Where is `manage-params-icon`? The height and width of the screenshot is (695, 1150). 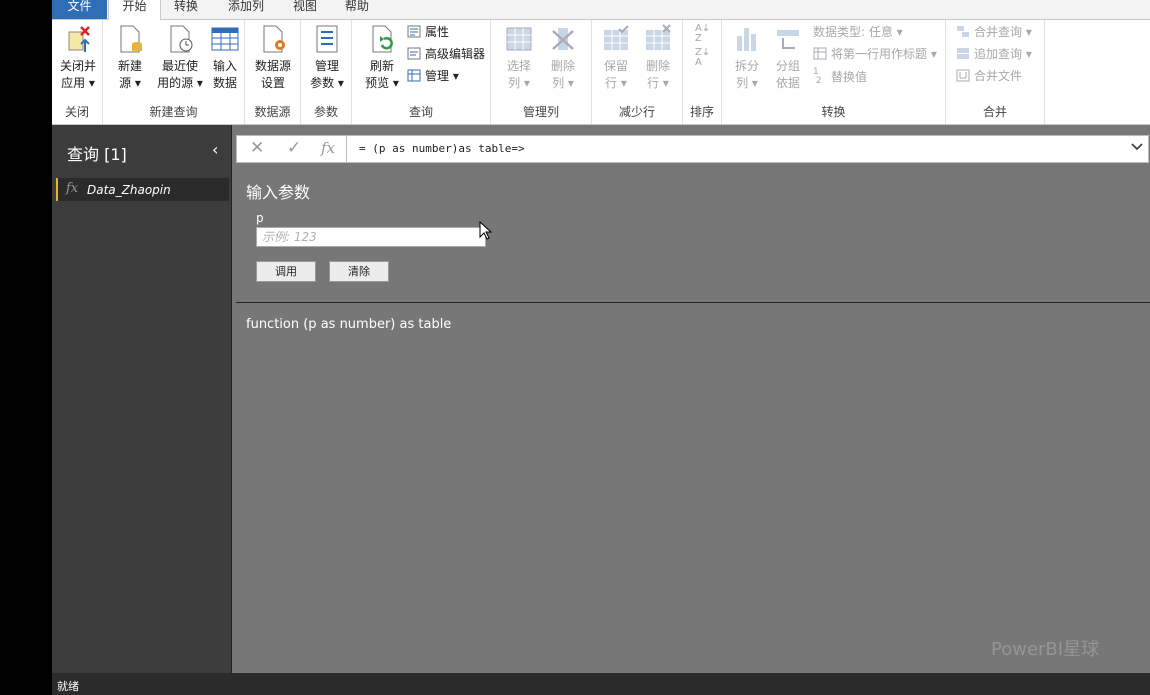 manage-params-icon is located at coordinates (327, 39).